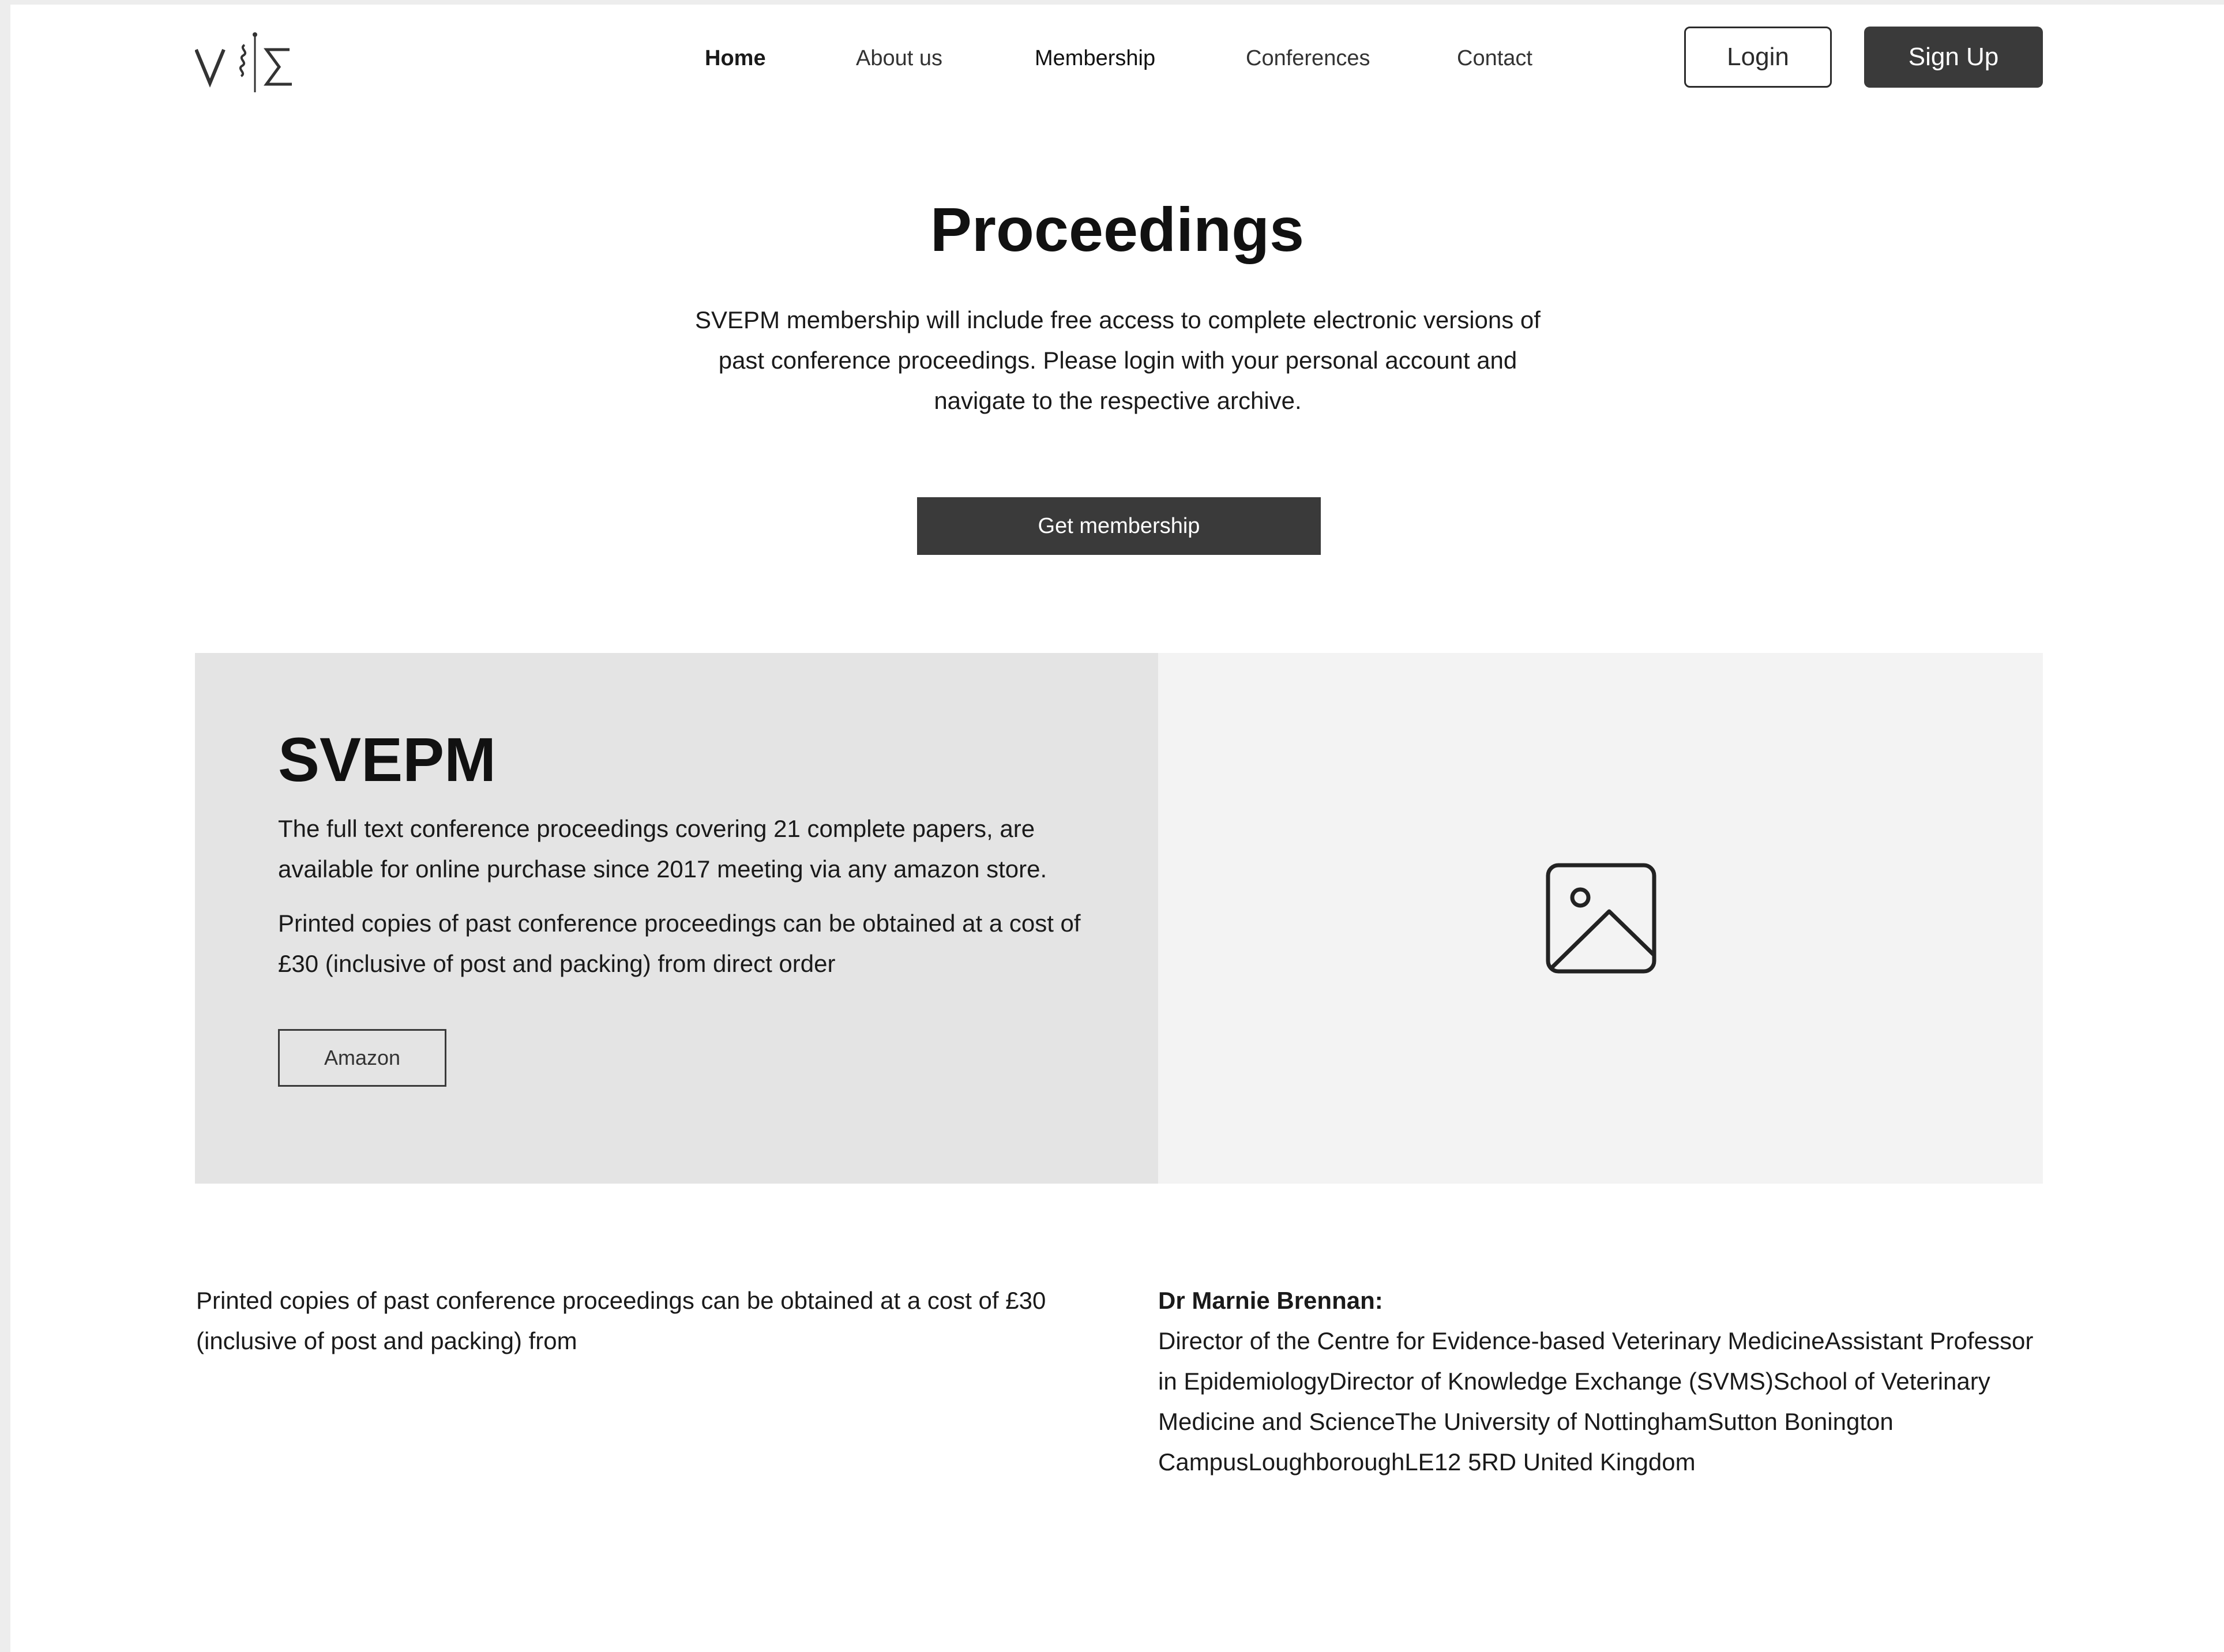 This screenshot has width=2224, height=1652. What do you see at coordinates (243, 62) in the screenshot?
I see `logo-icon` at bounding box center [243, 62].